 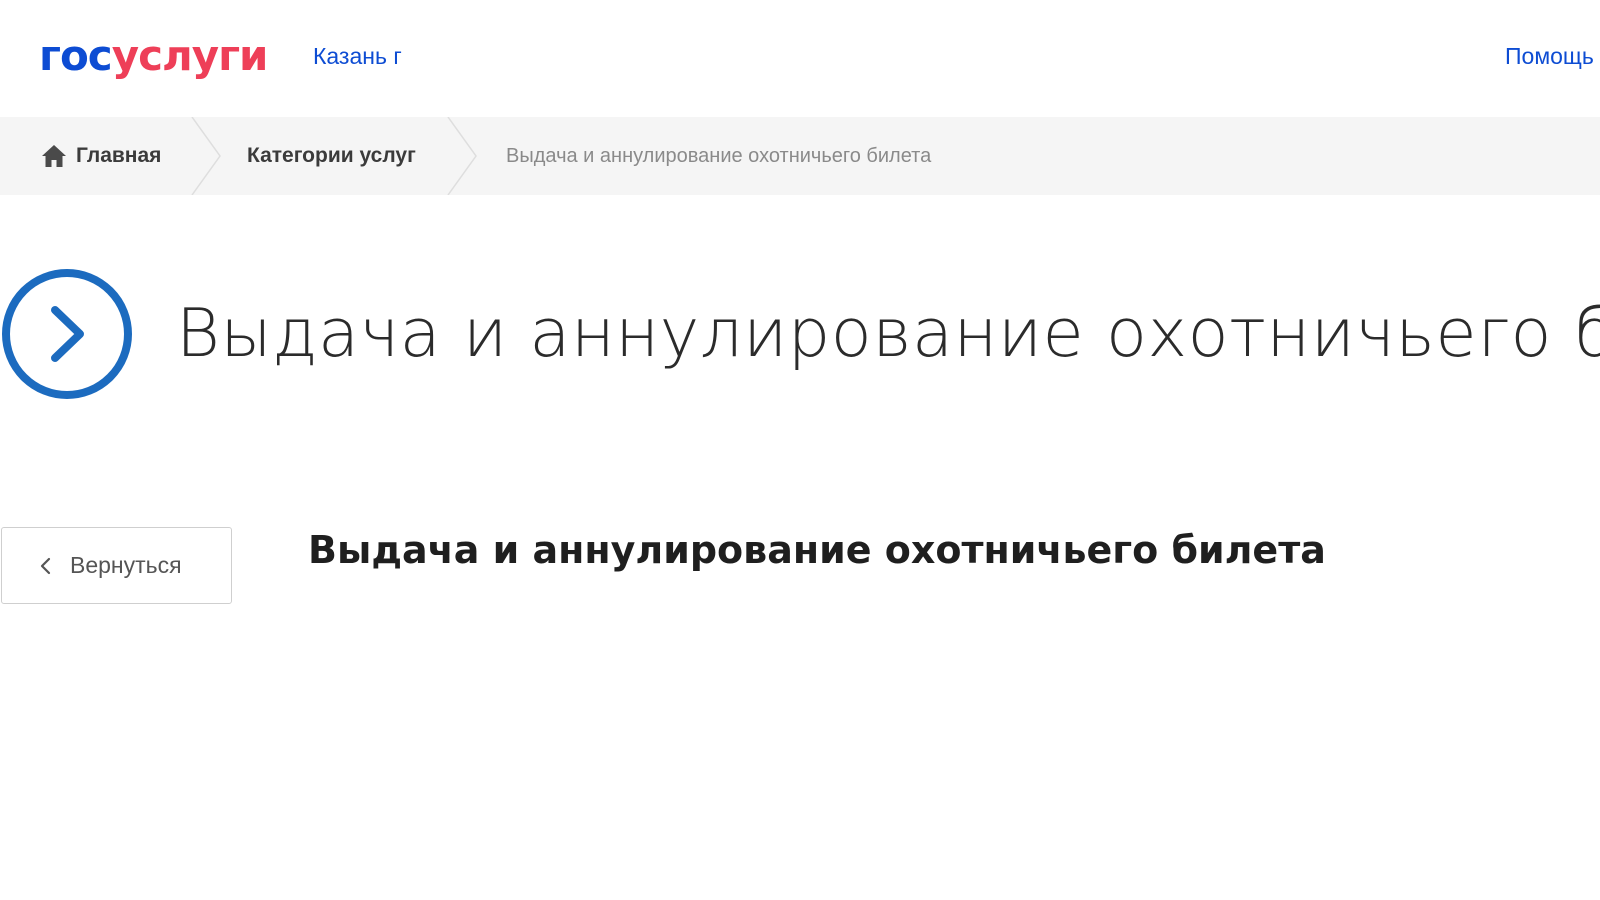 What do you see at coordinates (357, 56) in the screenshot?
I see `region-selector: Казань г` at bounding box center [357, 56].